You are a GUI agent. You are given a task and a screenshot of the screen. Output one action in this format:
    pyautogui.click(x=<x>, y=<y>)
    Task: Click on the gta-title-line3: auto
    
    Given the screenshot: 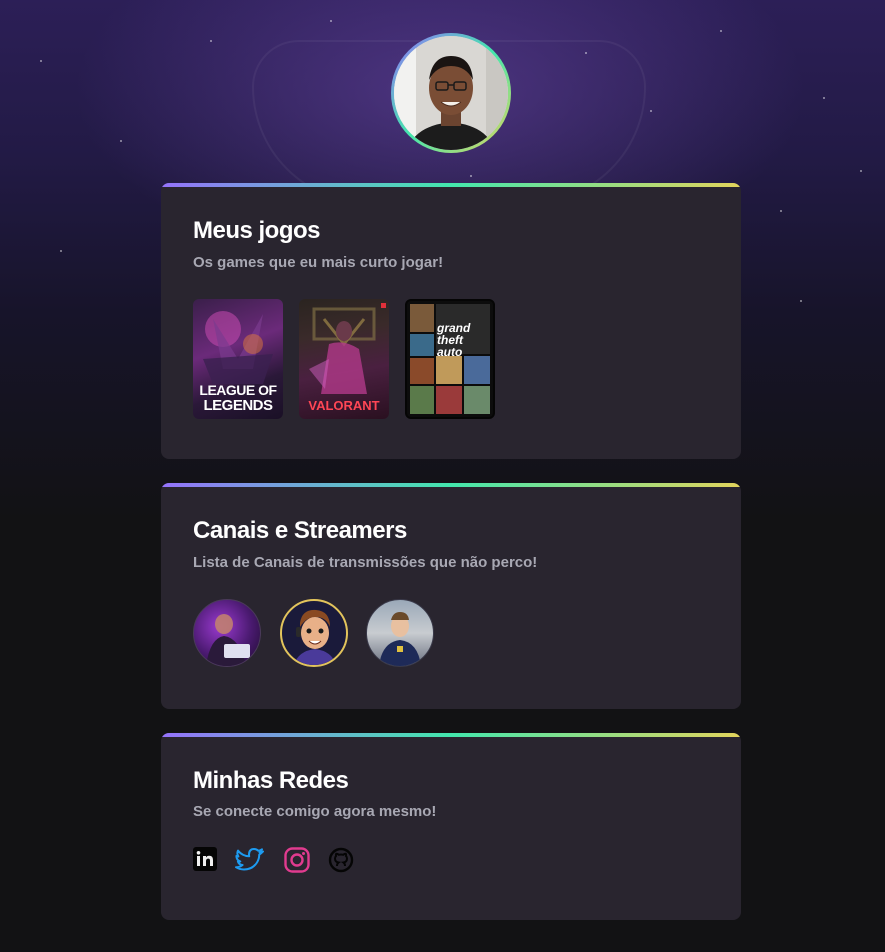 What is the action you would take?
    pyautogui.click(x=450, y=352)
    